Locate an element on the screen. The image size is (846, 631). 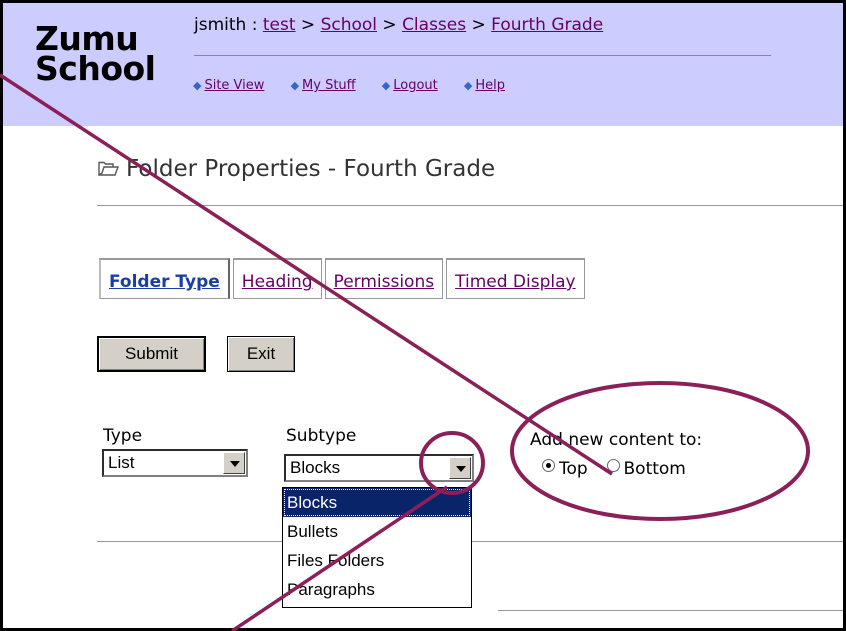
nav-help-link: Help is located at coordinates (490, 85).